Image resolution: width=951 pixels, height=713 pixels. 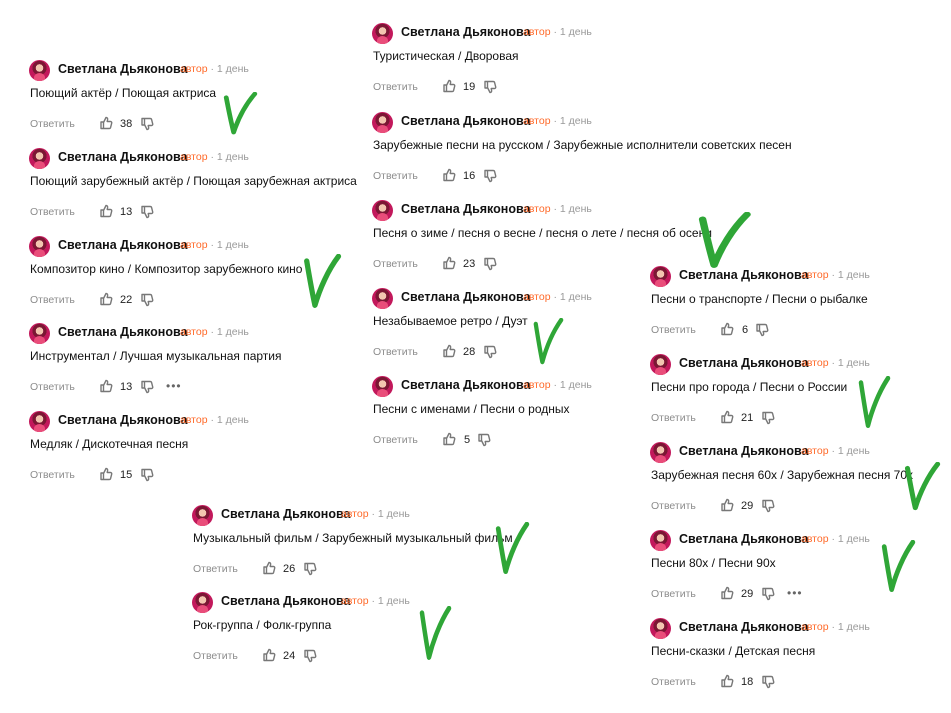 I want to click on comment-text: Незабываемое ретро / Дуэт, so click(x=450, y=321).